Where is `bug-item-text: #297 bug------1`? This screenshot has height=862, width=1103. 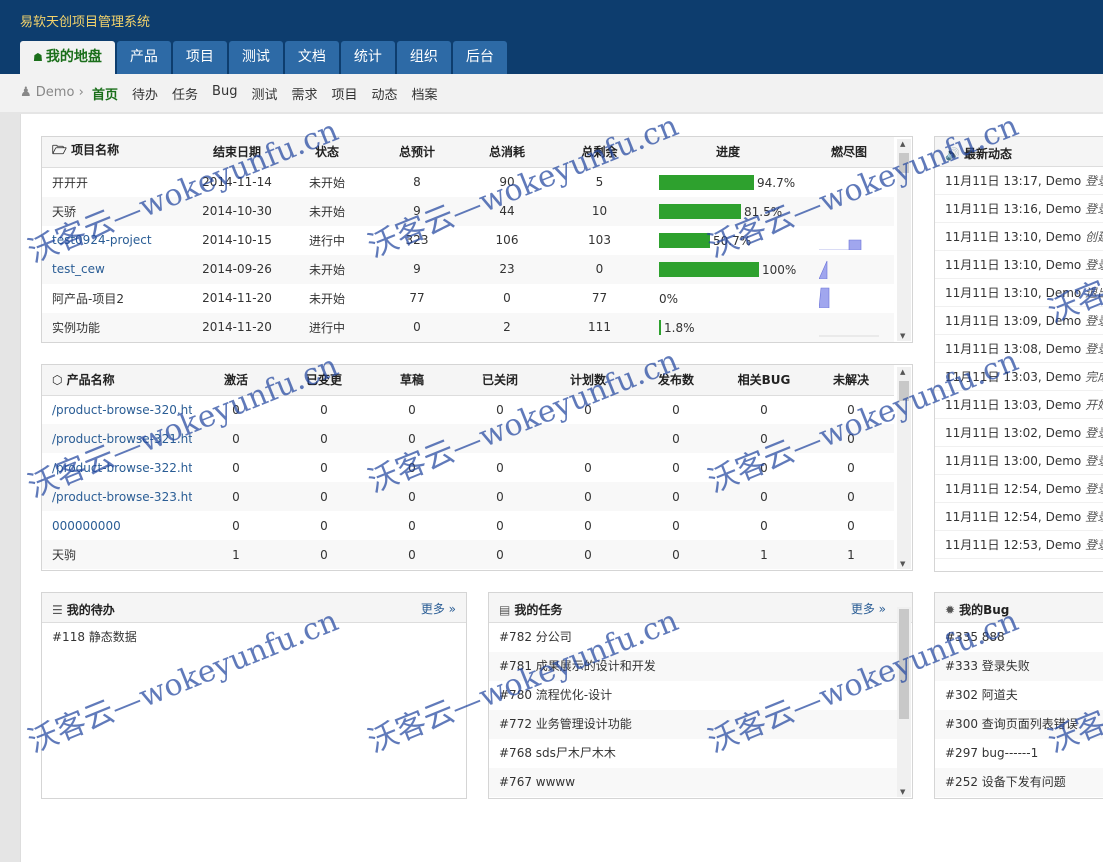
bug-item-text: #297 bug------1 is located at coordinates (991, 753).